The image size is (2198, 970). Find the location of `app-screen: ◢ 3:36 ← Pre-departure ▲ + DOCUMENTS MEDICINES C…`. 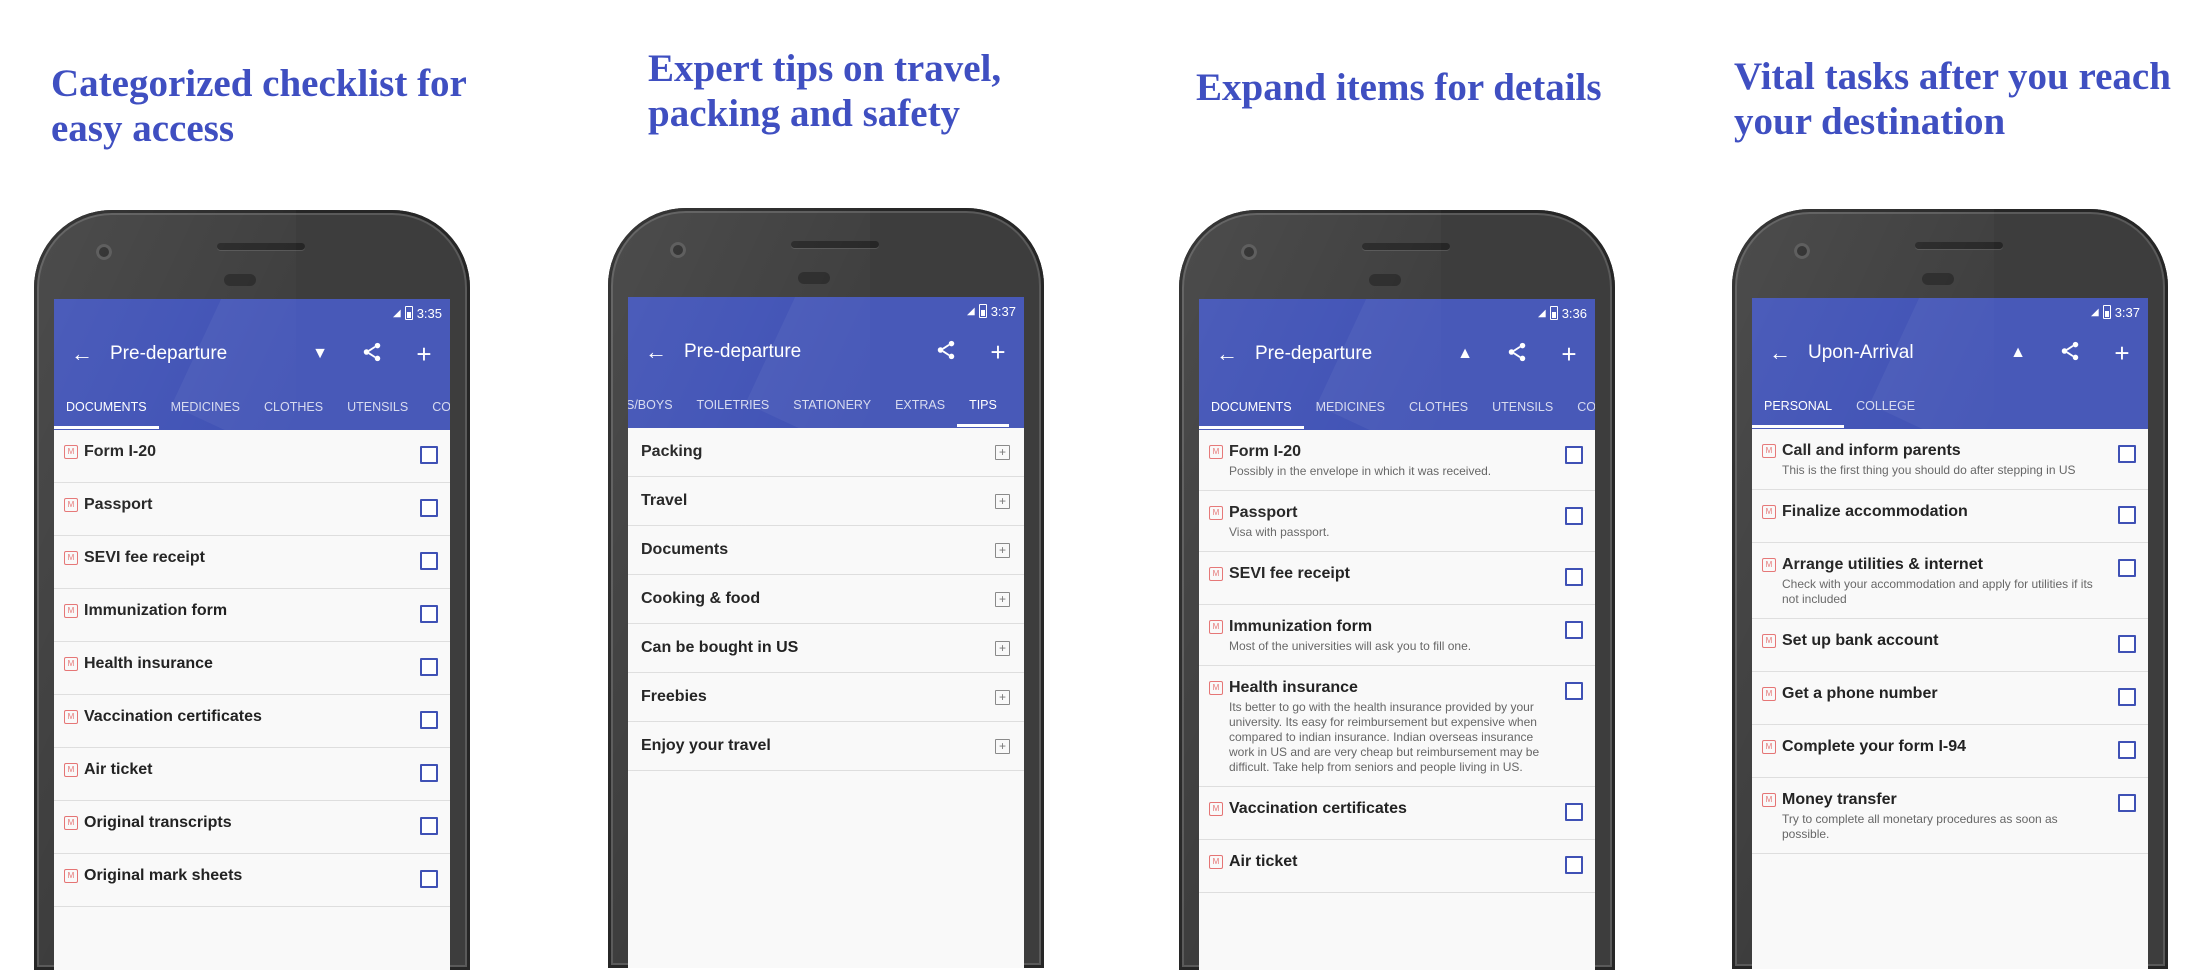

app-screen: ◢ 3:36 ← Pre-departure ▲ + DOCUMENTS MEDICINES C… is located at coordinates (1397, 634).